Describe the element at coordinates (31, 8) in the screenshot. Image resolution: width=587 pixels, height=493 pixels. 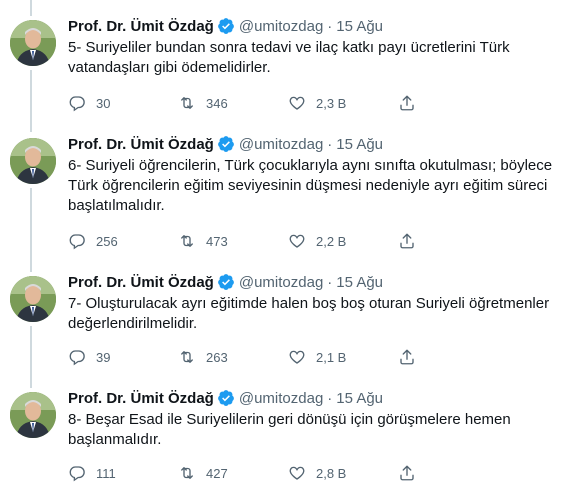
I see `thread-line` at that location.